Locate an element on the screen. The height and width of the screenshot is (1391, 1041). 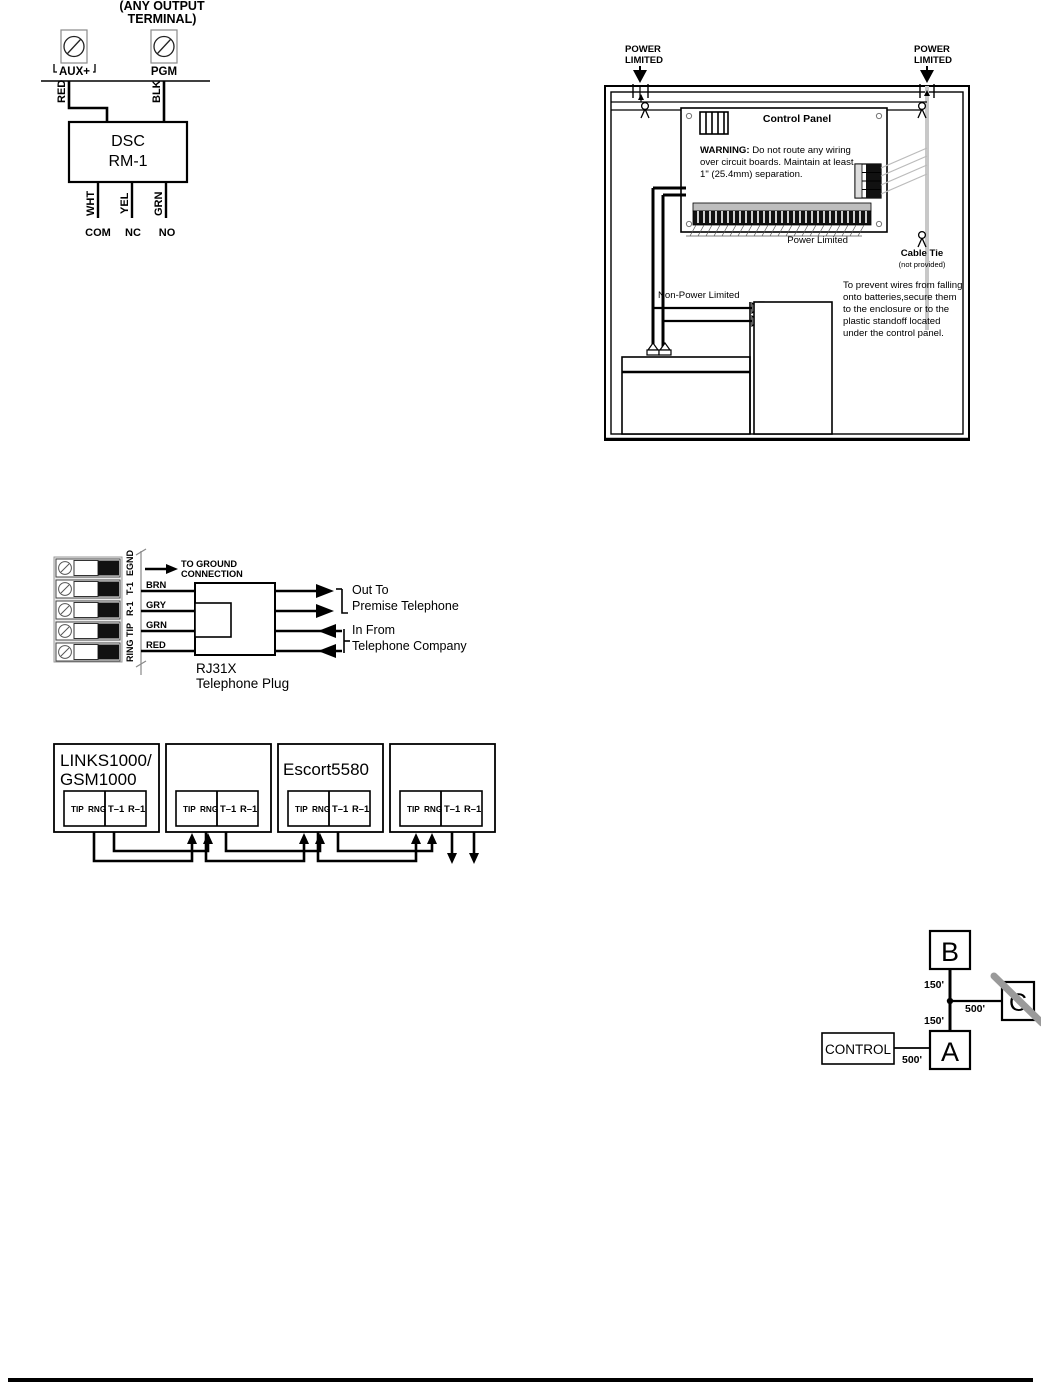
page-bottom-rule is located at coordinates (520, 1380).